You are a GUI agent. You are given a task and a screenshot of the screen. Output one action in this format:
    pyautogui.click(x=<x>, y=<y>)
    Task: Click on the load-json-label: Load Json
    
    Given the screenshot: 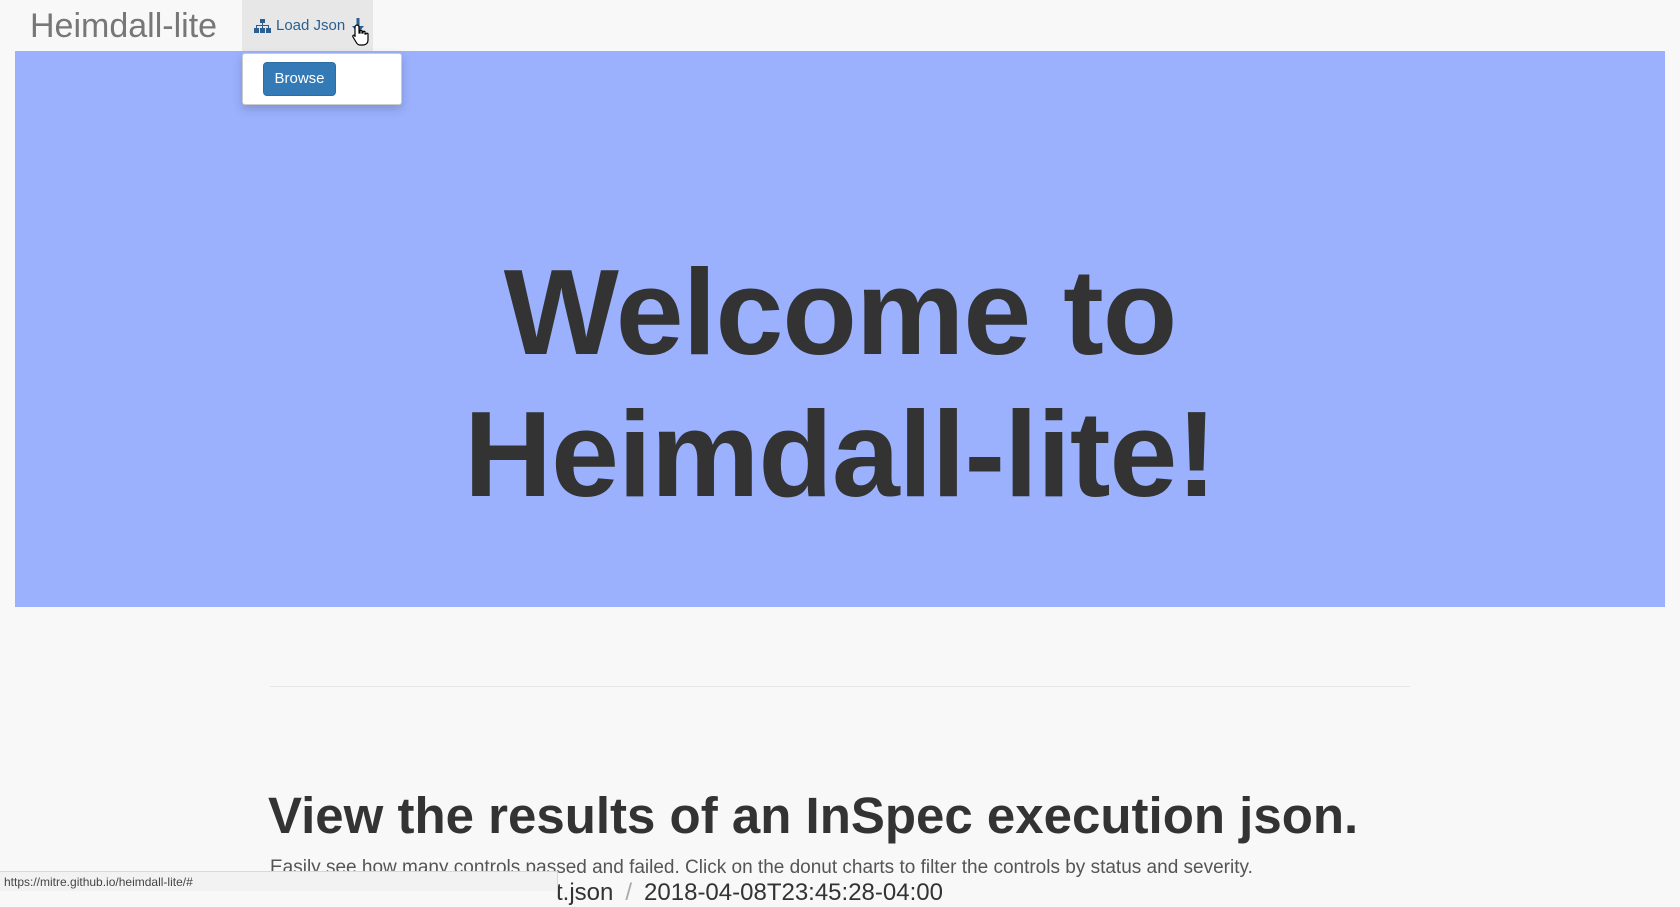 What is the action you would take?
    pyautogui.click(x=311, y=25)
    